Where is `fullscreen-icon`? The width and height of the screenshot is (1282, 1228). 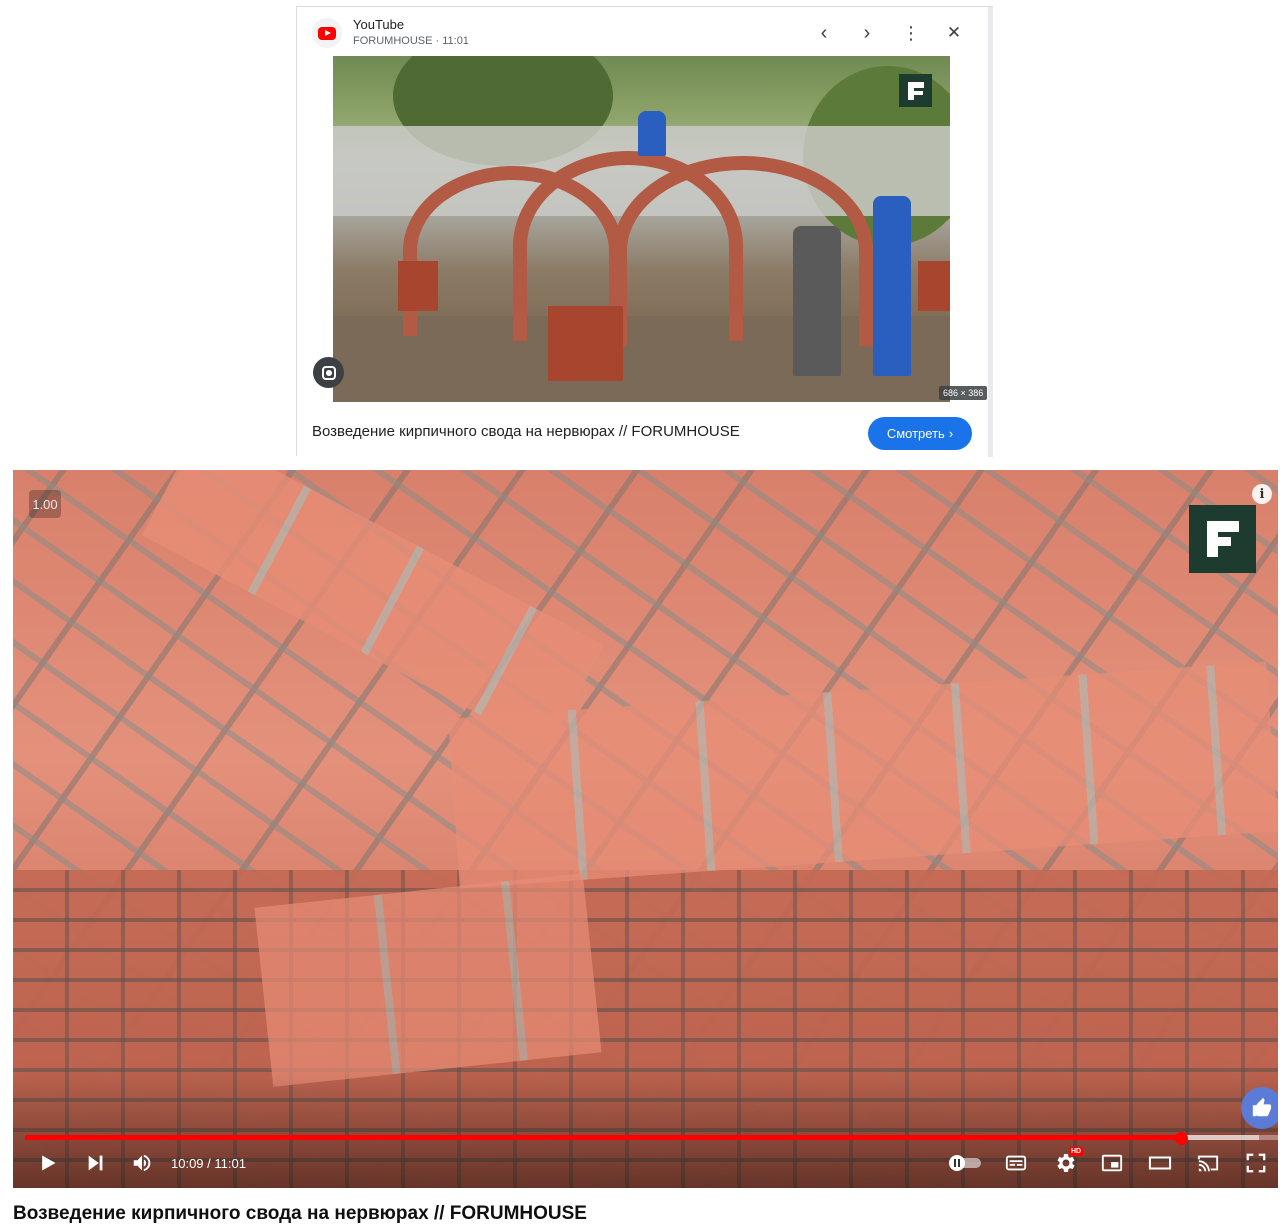 fullscreen-icon is located at coordinates (1256, 1163).